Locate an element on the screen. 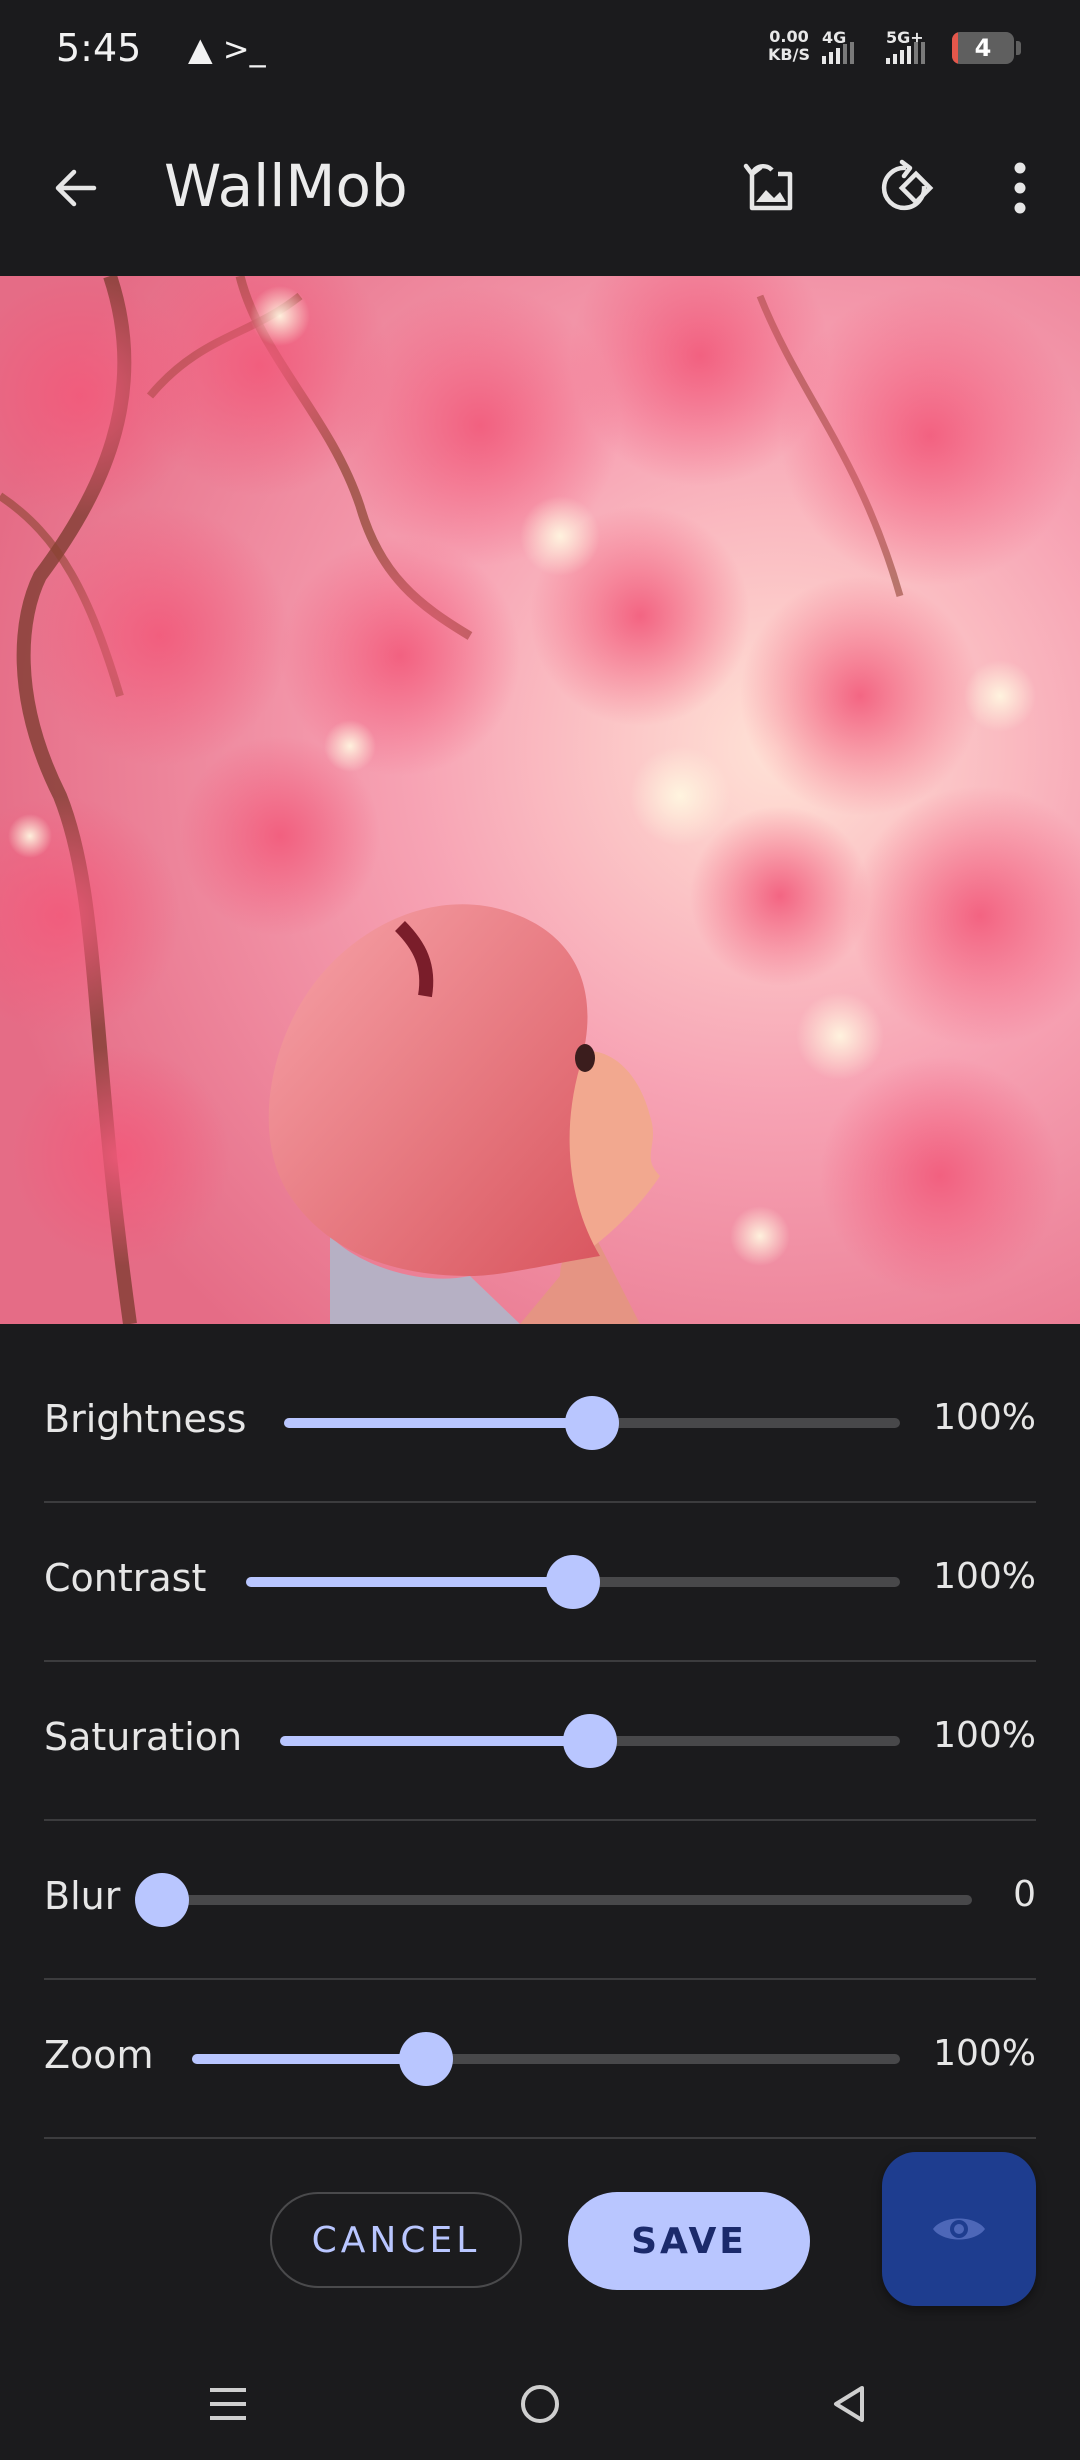 The image size is (1080, 2460). contrast-label: Contrast is located at coordinates (125, 1578).